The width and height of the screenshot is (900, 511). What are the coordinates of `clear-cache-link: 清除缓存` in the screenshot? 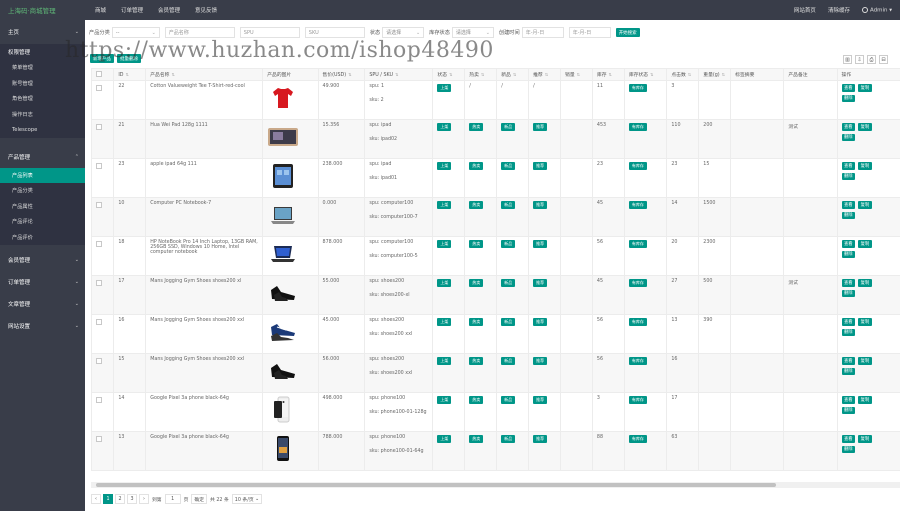 It's located at (839, 10).